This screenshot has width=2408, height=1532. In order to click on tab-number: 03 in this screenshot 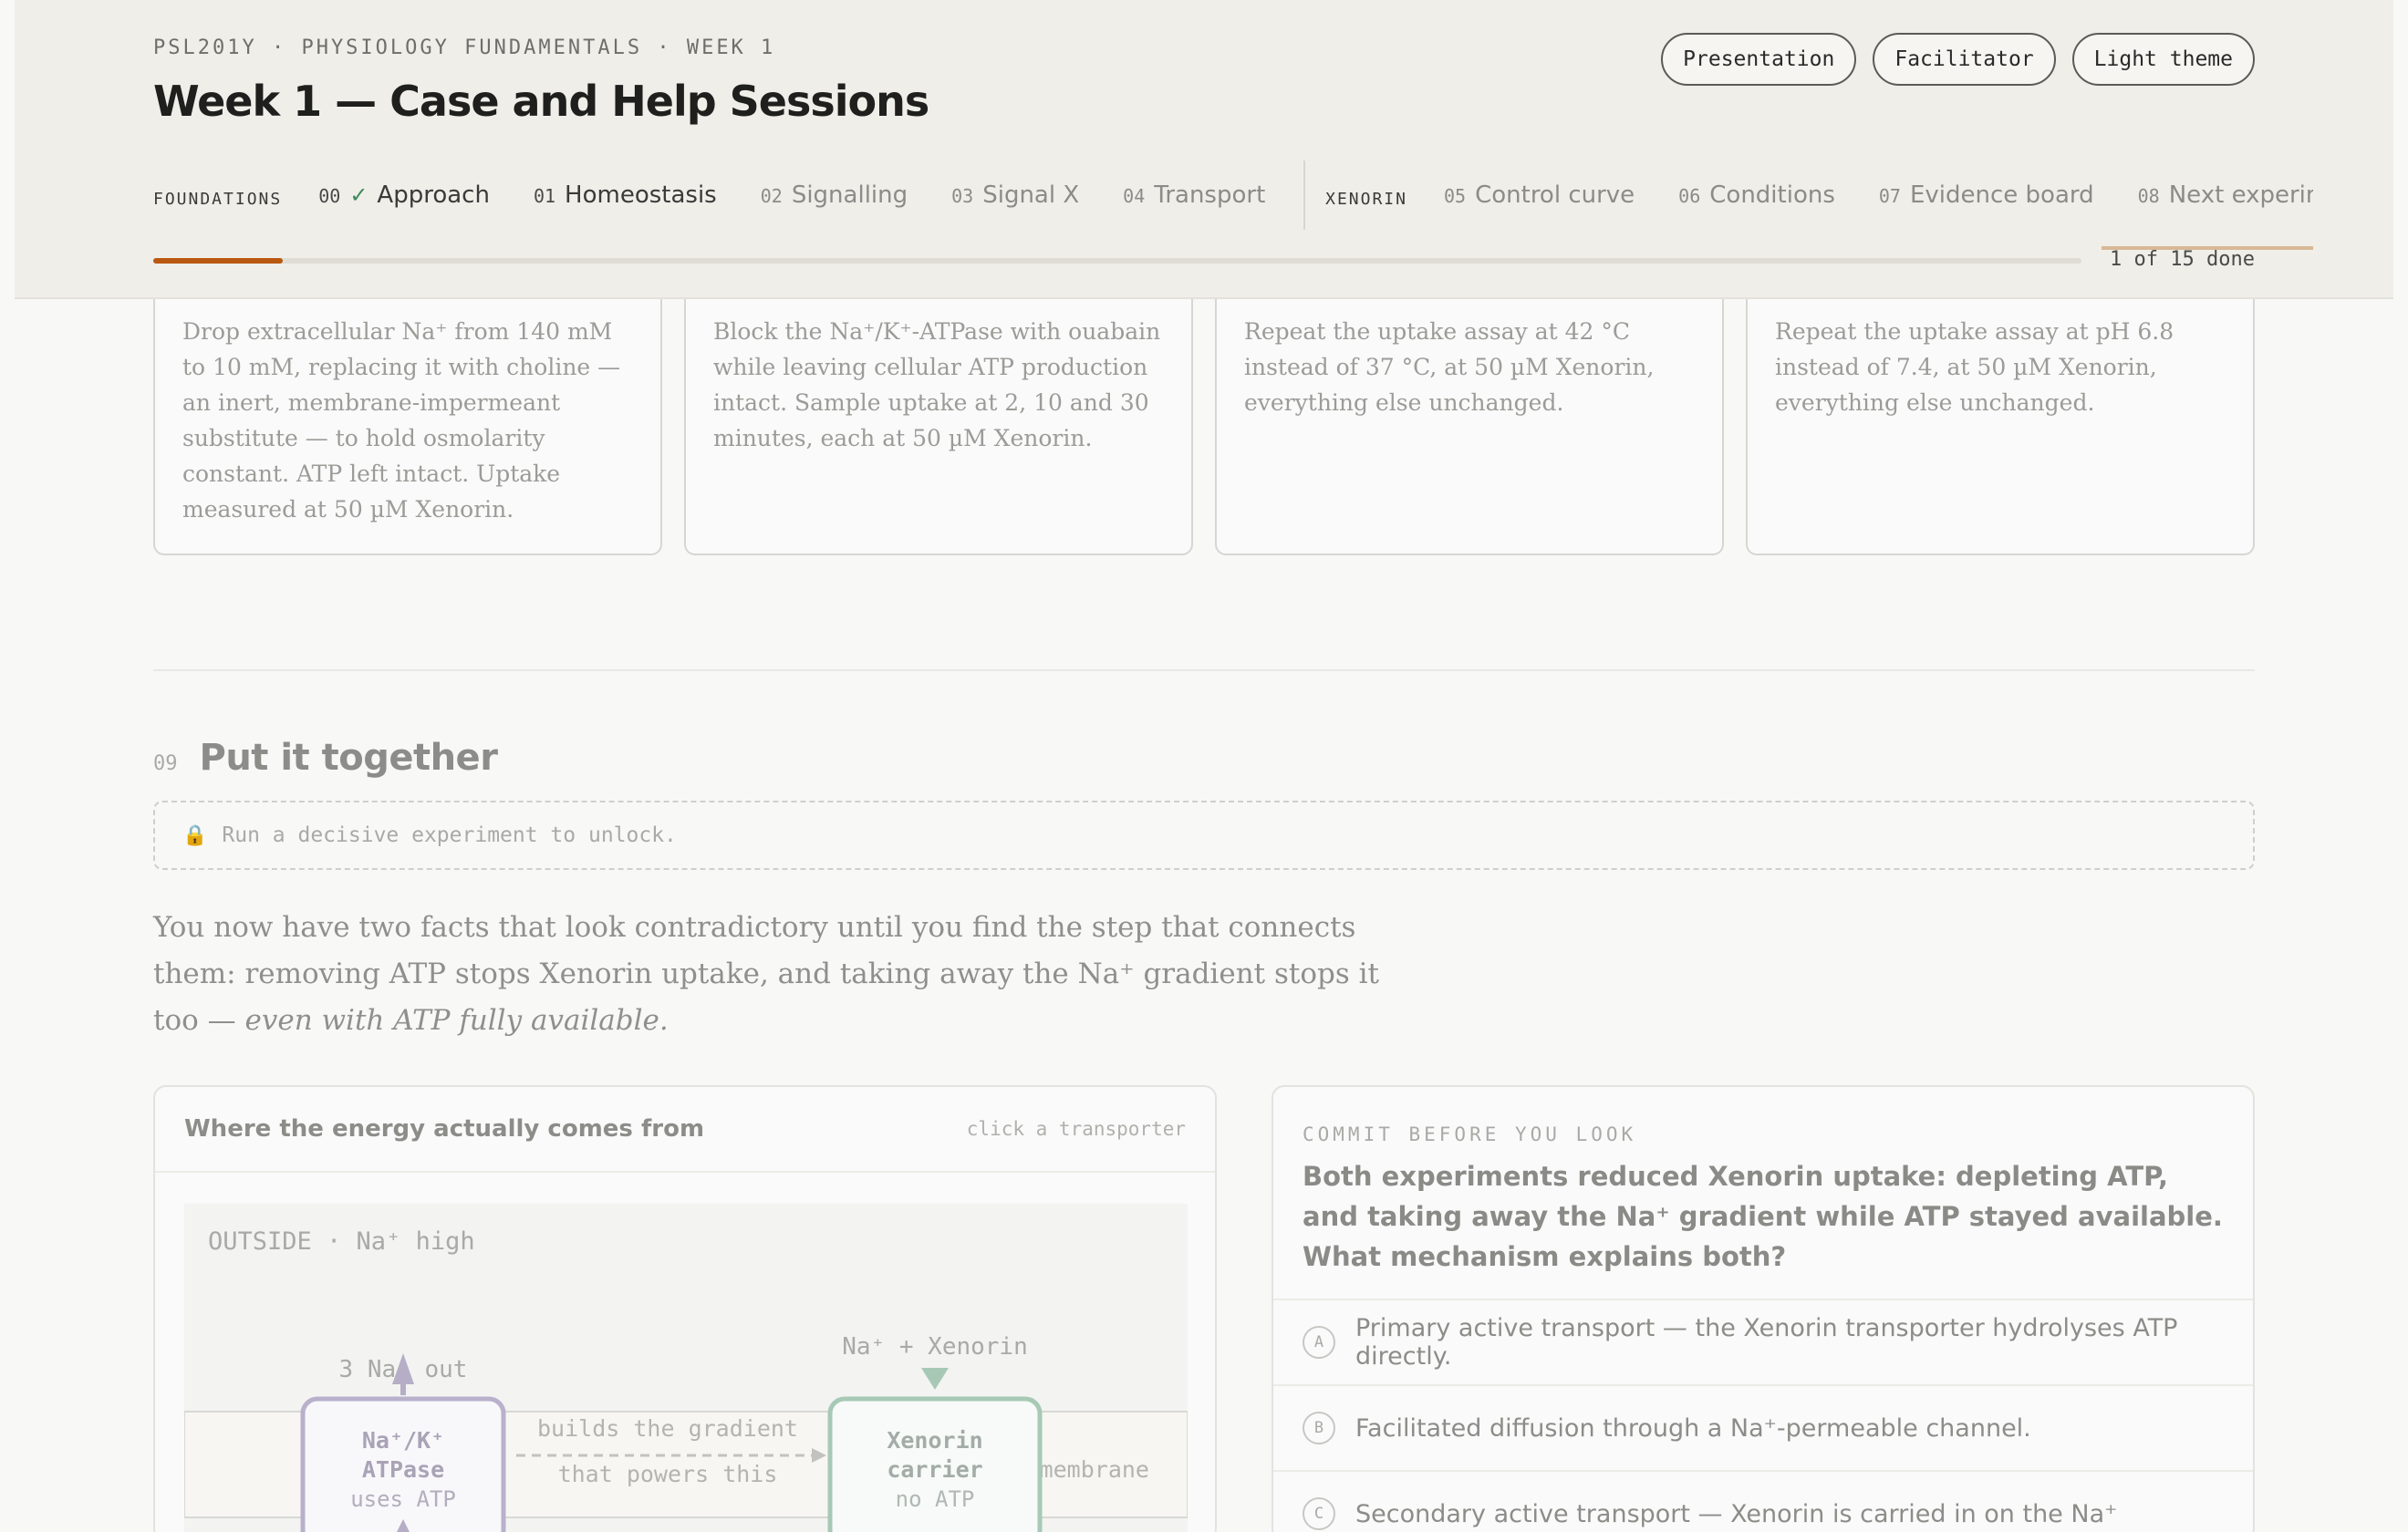, I will do `click(963, 196)`.